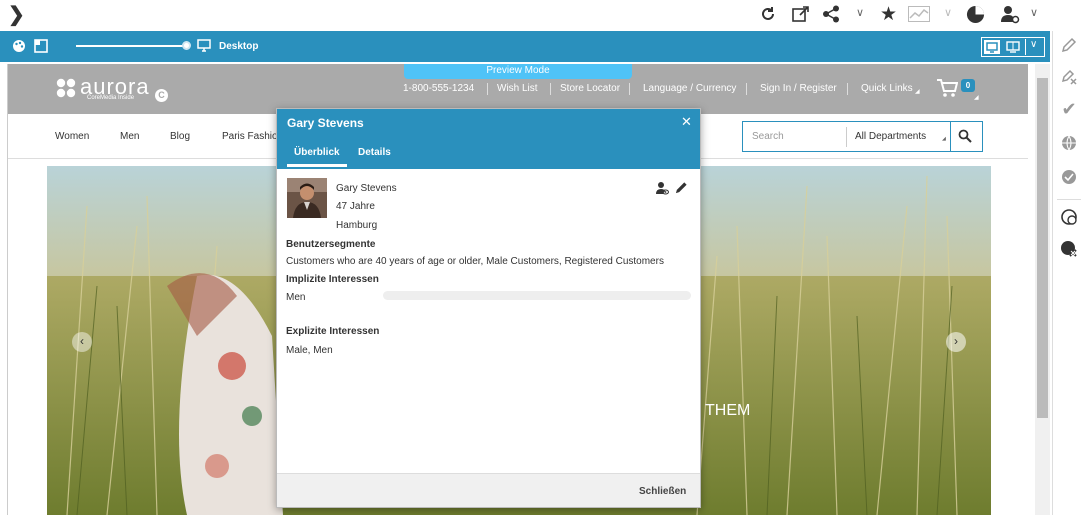 Image resolution: width=1084 pixels, height=515 pixels. Describe the element at coordinates (250, 136) in the screenshot. I see `menu-item-paris-fashion: Paris Fashio` at that location.